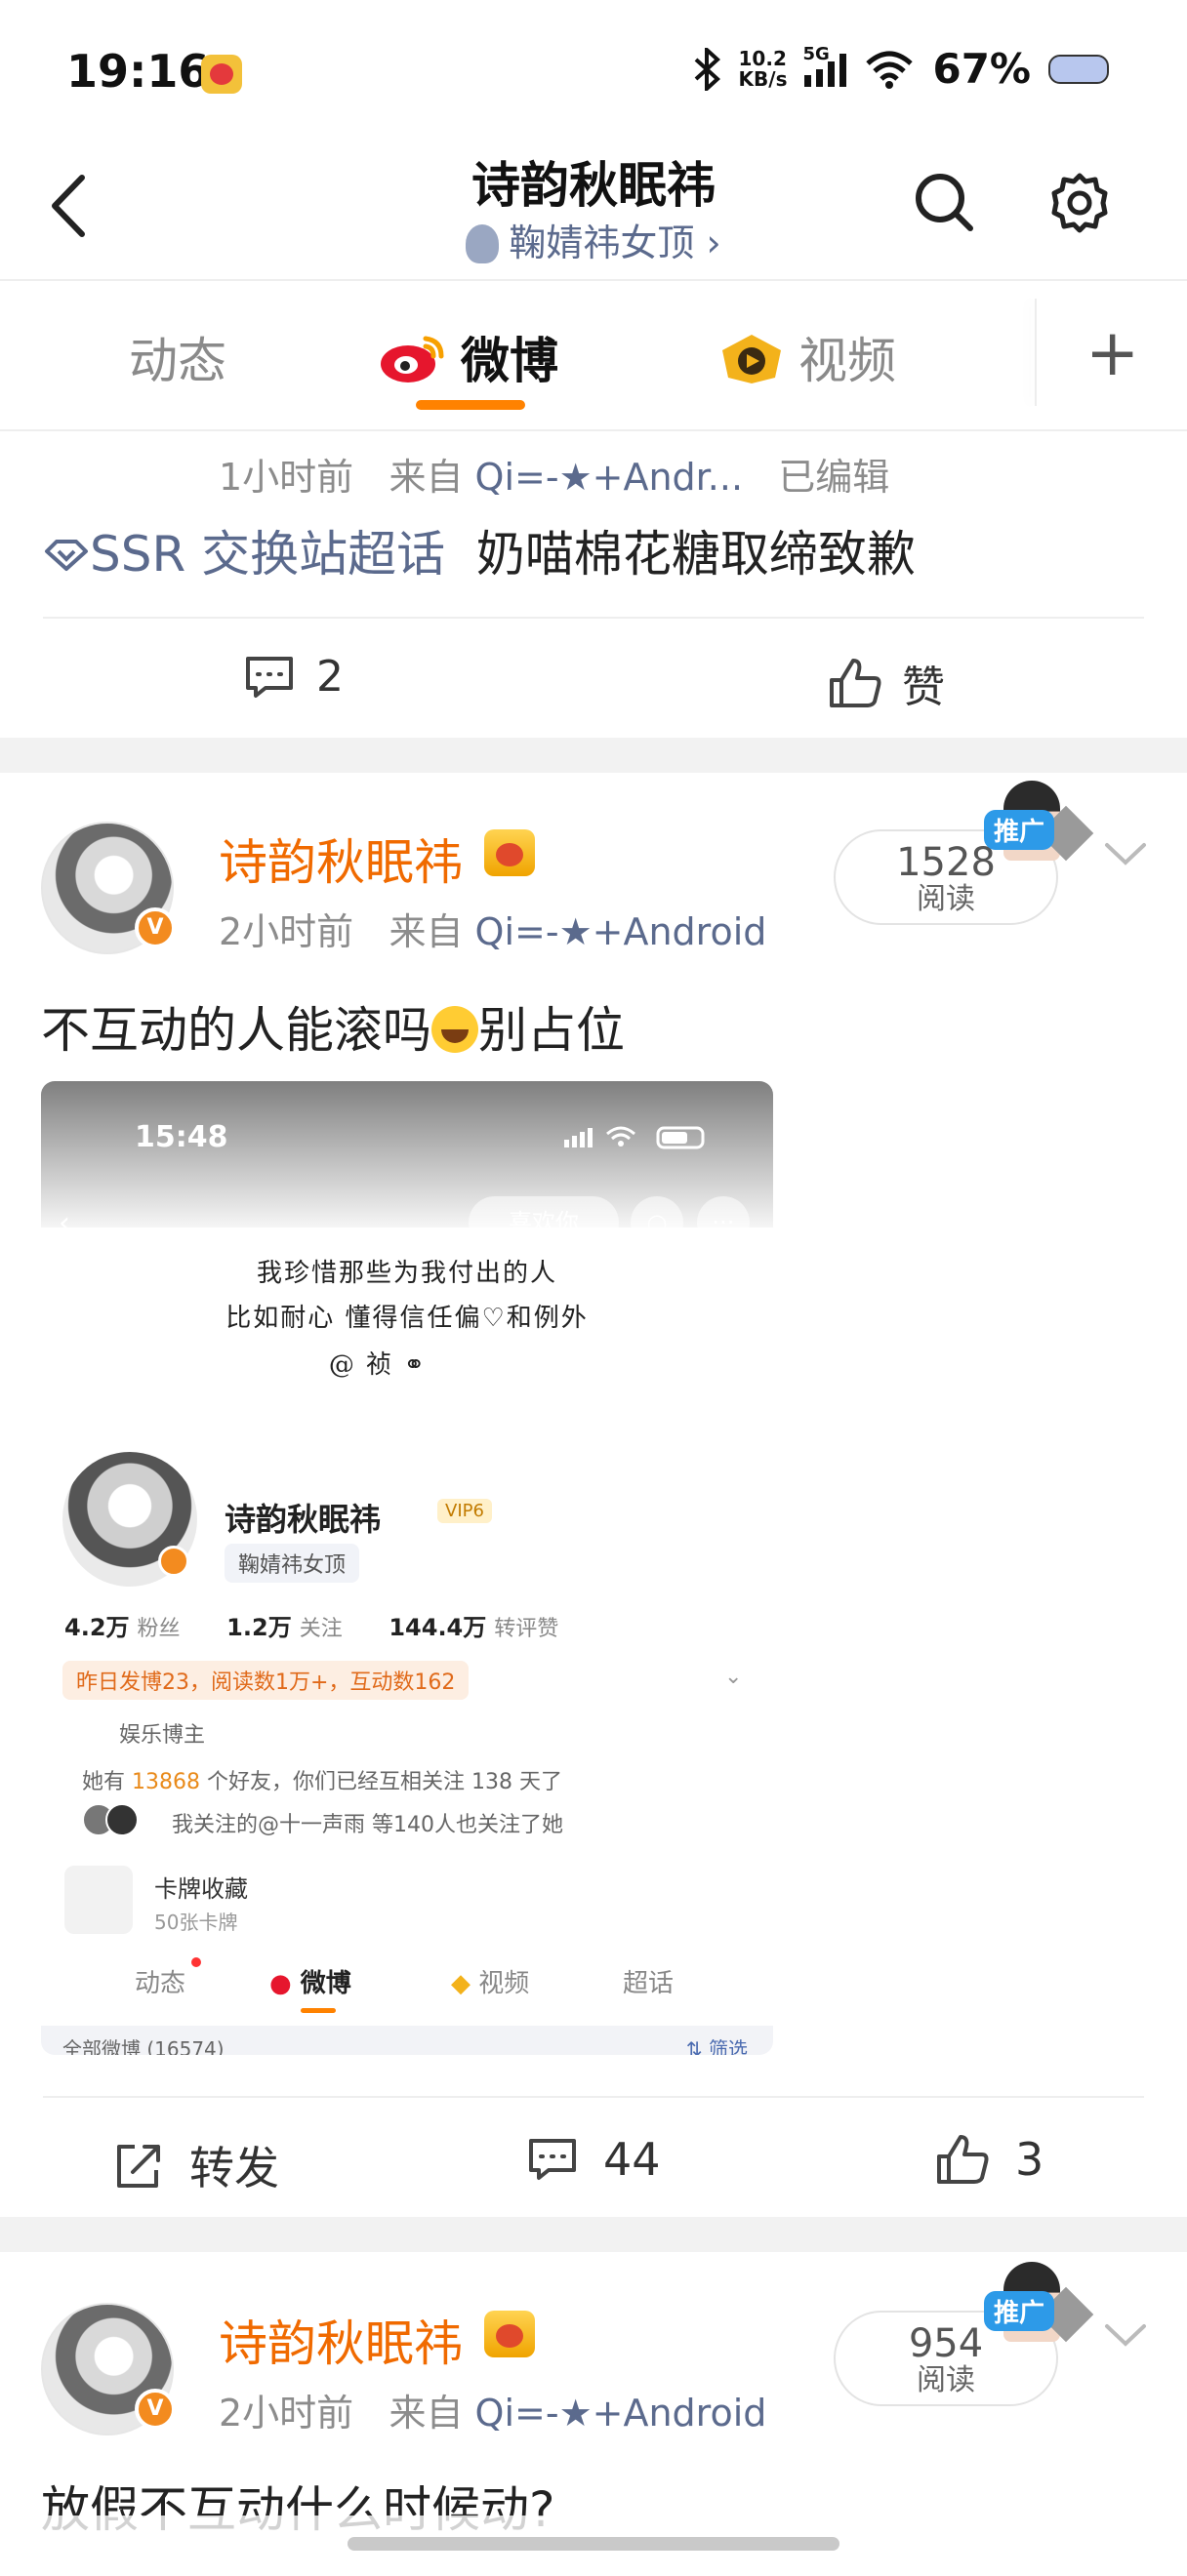 Image resolution: width=1187 pixels, height=2576 pixels. What do you see at coordinates (634, 1137) in the screenshot?
I see `image-status-icons` at bounding box center [634, 1137].